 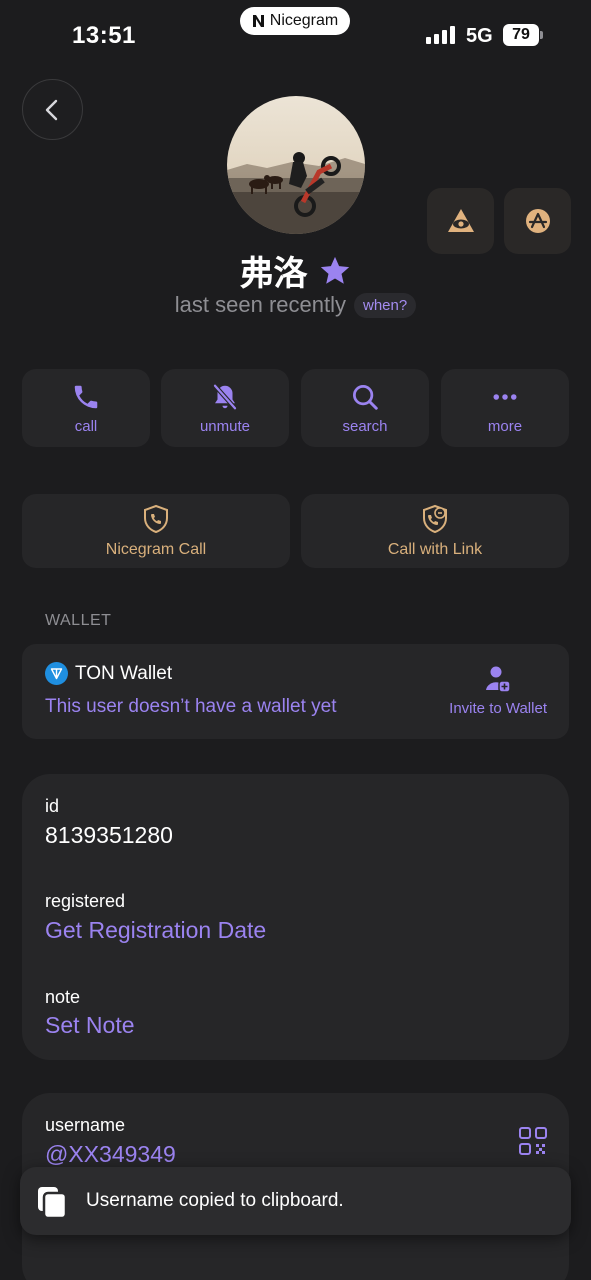 What do you see at coordinates (541, 35) in the screenshot?
I see `battery-tip` at bounding box center [541, 35].